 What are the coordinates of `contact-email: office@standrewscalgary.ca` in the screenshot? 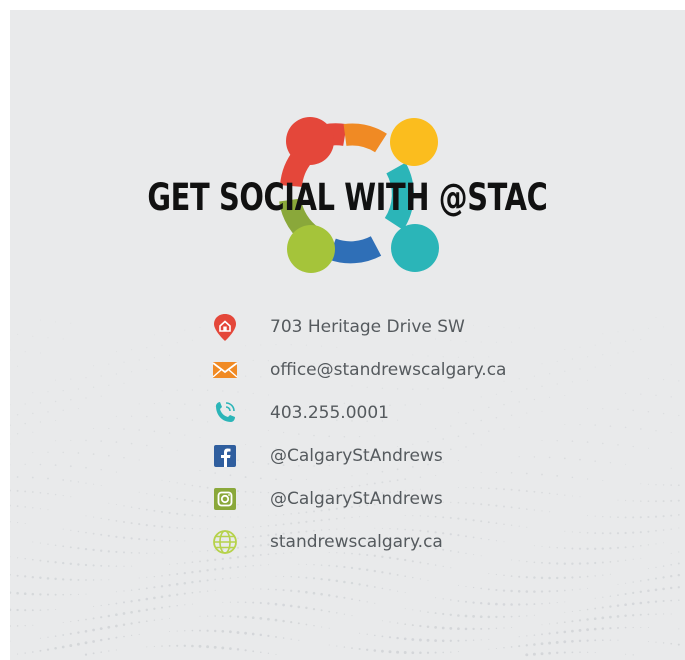 It's located at (420, 370).